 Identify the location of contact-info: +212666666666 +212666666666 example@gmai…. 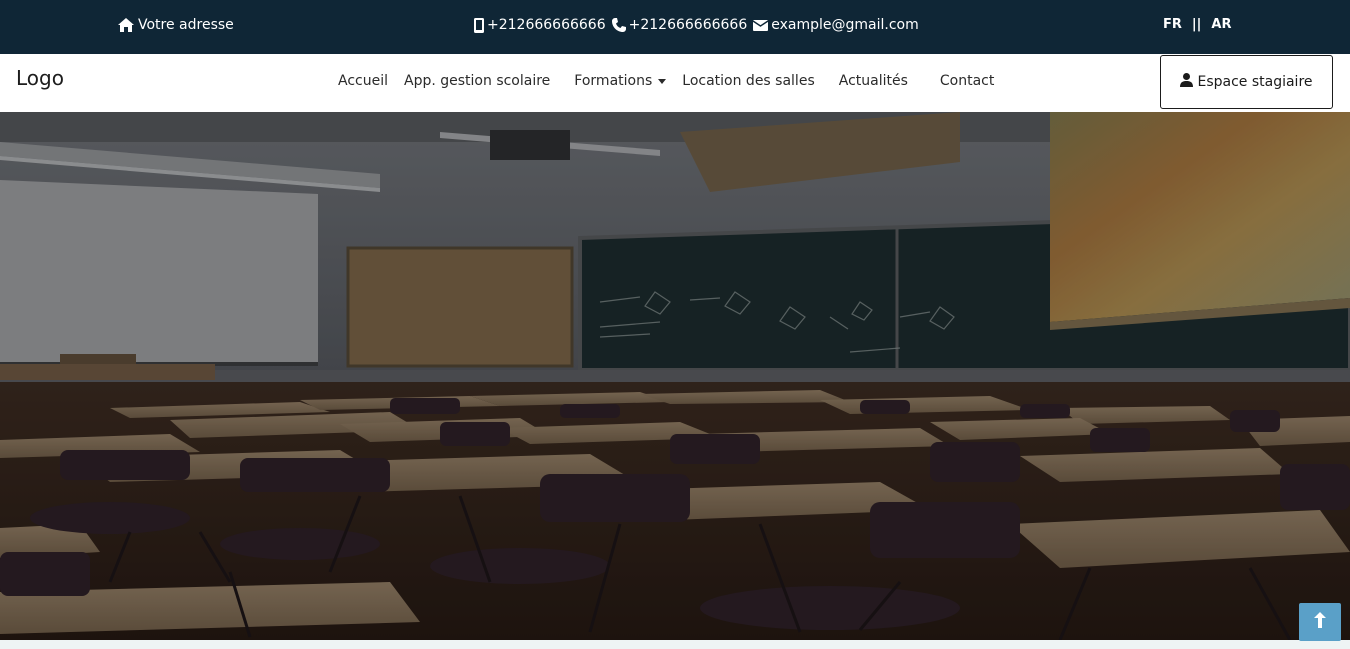
(696, 25).